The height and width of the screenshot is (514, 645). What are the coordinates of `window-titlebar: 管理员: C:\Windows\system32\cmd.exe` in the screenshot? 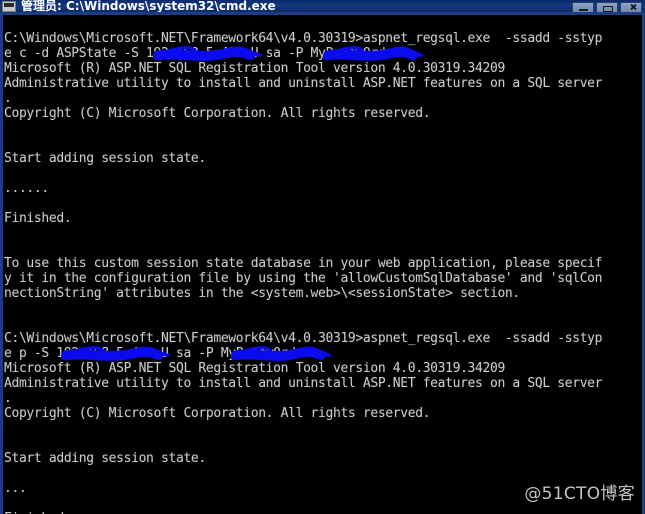 It's located at (322, 6).